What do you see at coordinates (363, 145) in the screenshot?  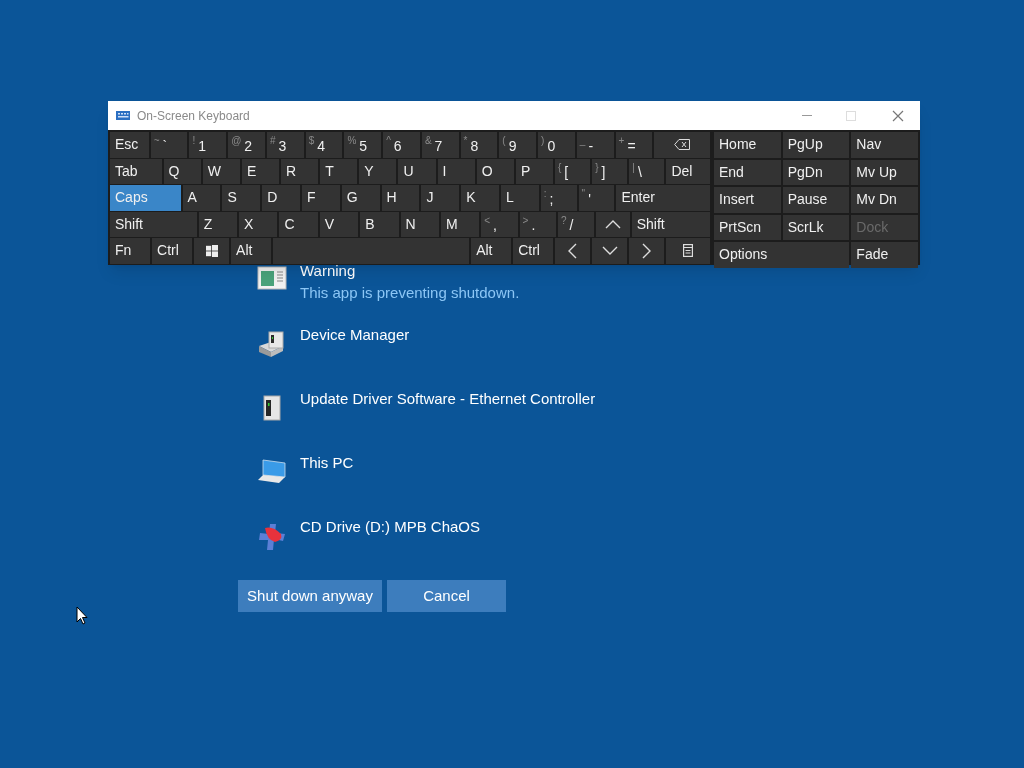 I see `key: % 5` at bounding box center [363, 145].